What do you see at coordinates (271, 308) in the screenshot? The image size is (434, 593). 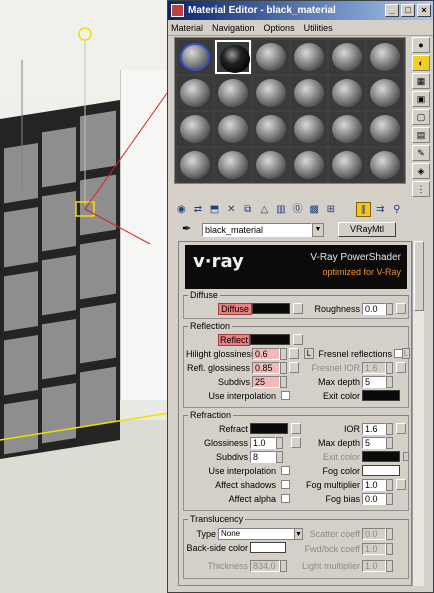 I see `diffuse-color-swatch` at bounding box center [271, 308].